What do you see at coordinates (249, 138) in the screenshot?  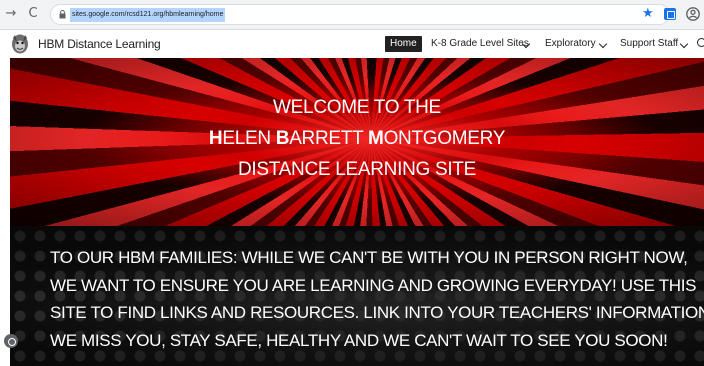 I see `word-elen: ELEN` at bounding box center [249, 138].